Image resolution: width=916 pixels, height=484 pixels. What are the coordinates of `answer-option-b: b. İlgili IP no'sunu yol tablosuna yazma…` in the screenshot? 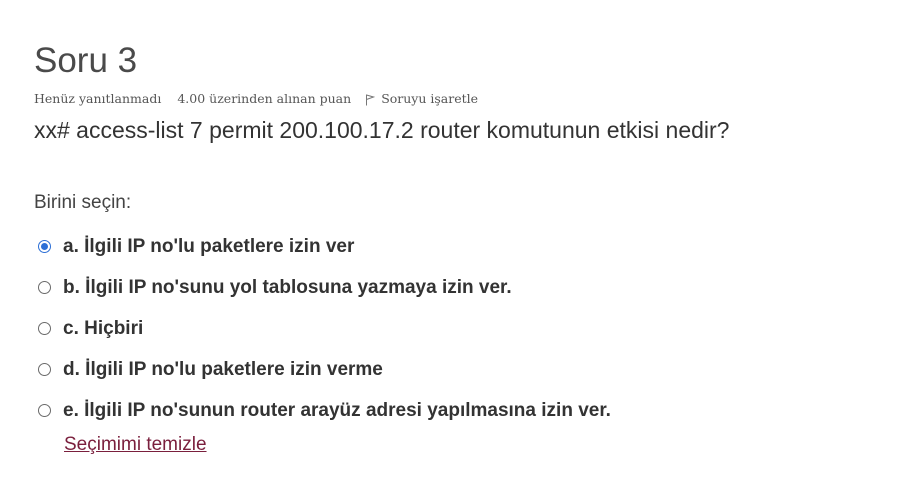 It's located at (324, 287).